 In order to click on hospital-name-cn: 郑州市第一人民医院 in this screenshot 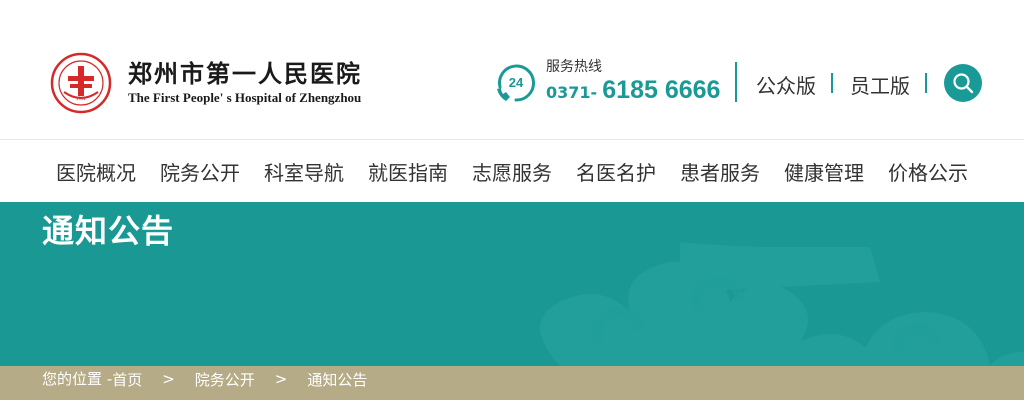, I will do `click(245, 73)`.